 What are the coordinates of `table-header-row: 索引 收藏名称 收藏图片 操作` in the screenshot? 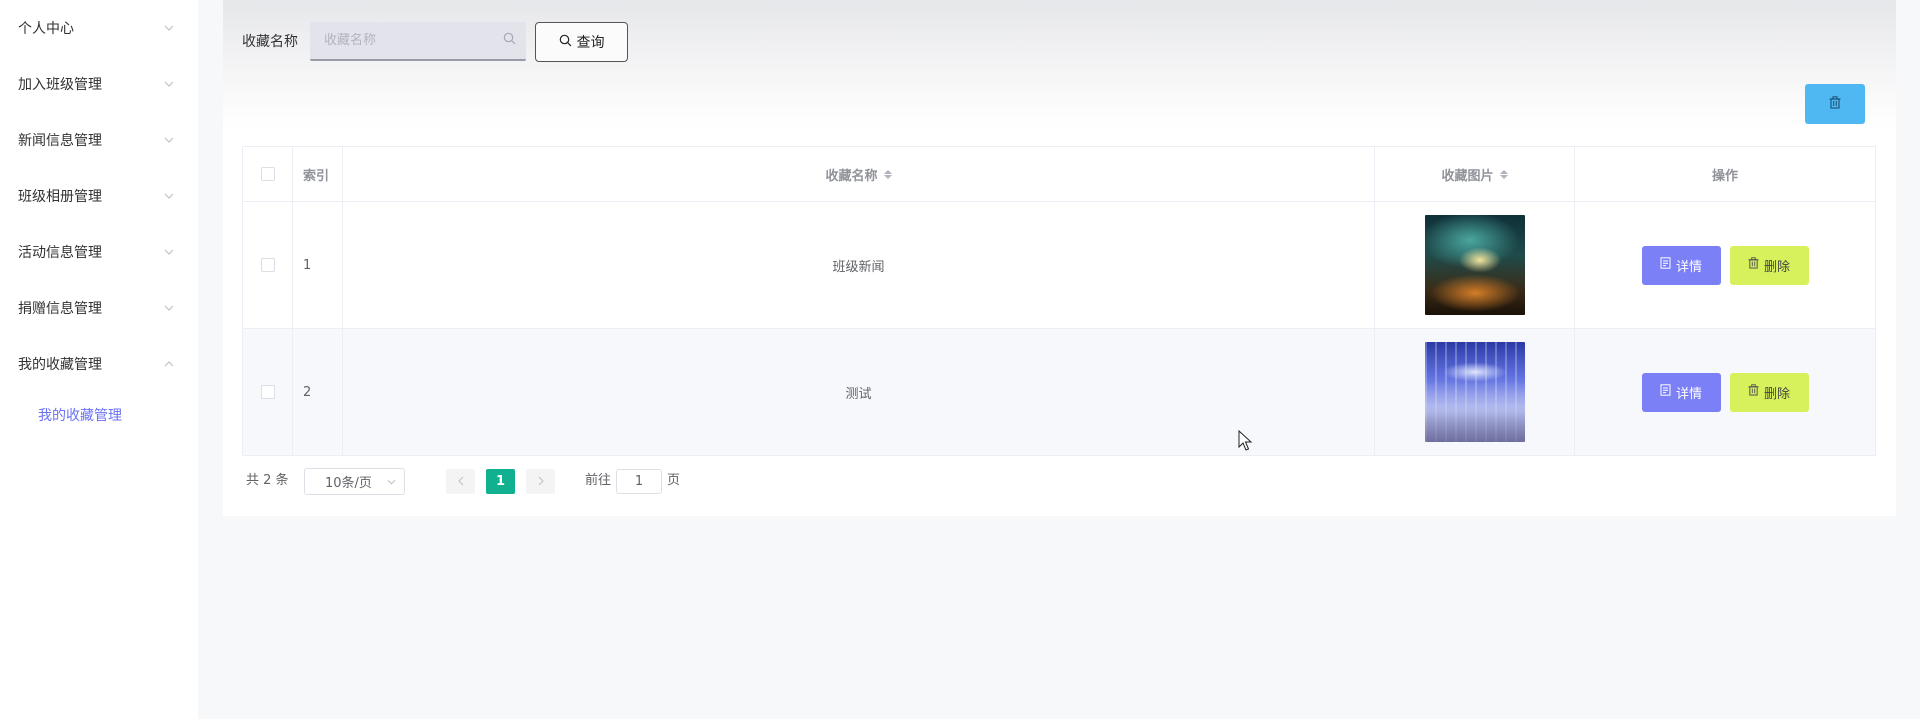 It's located at (1059, 174).